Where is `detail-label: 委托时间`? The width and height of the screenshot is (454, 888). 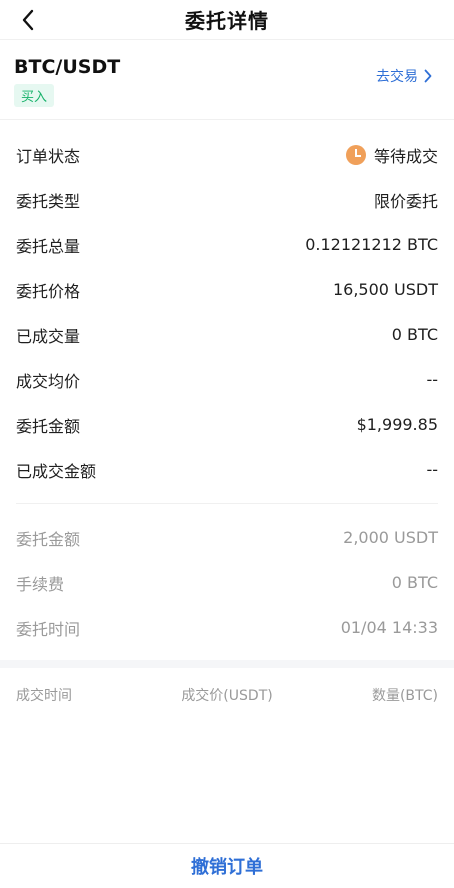 detail-label: 委托时间 is located at coordinates (48, 629).